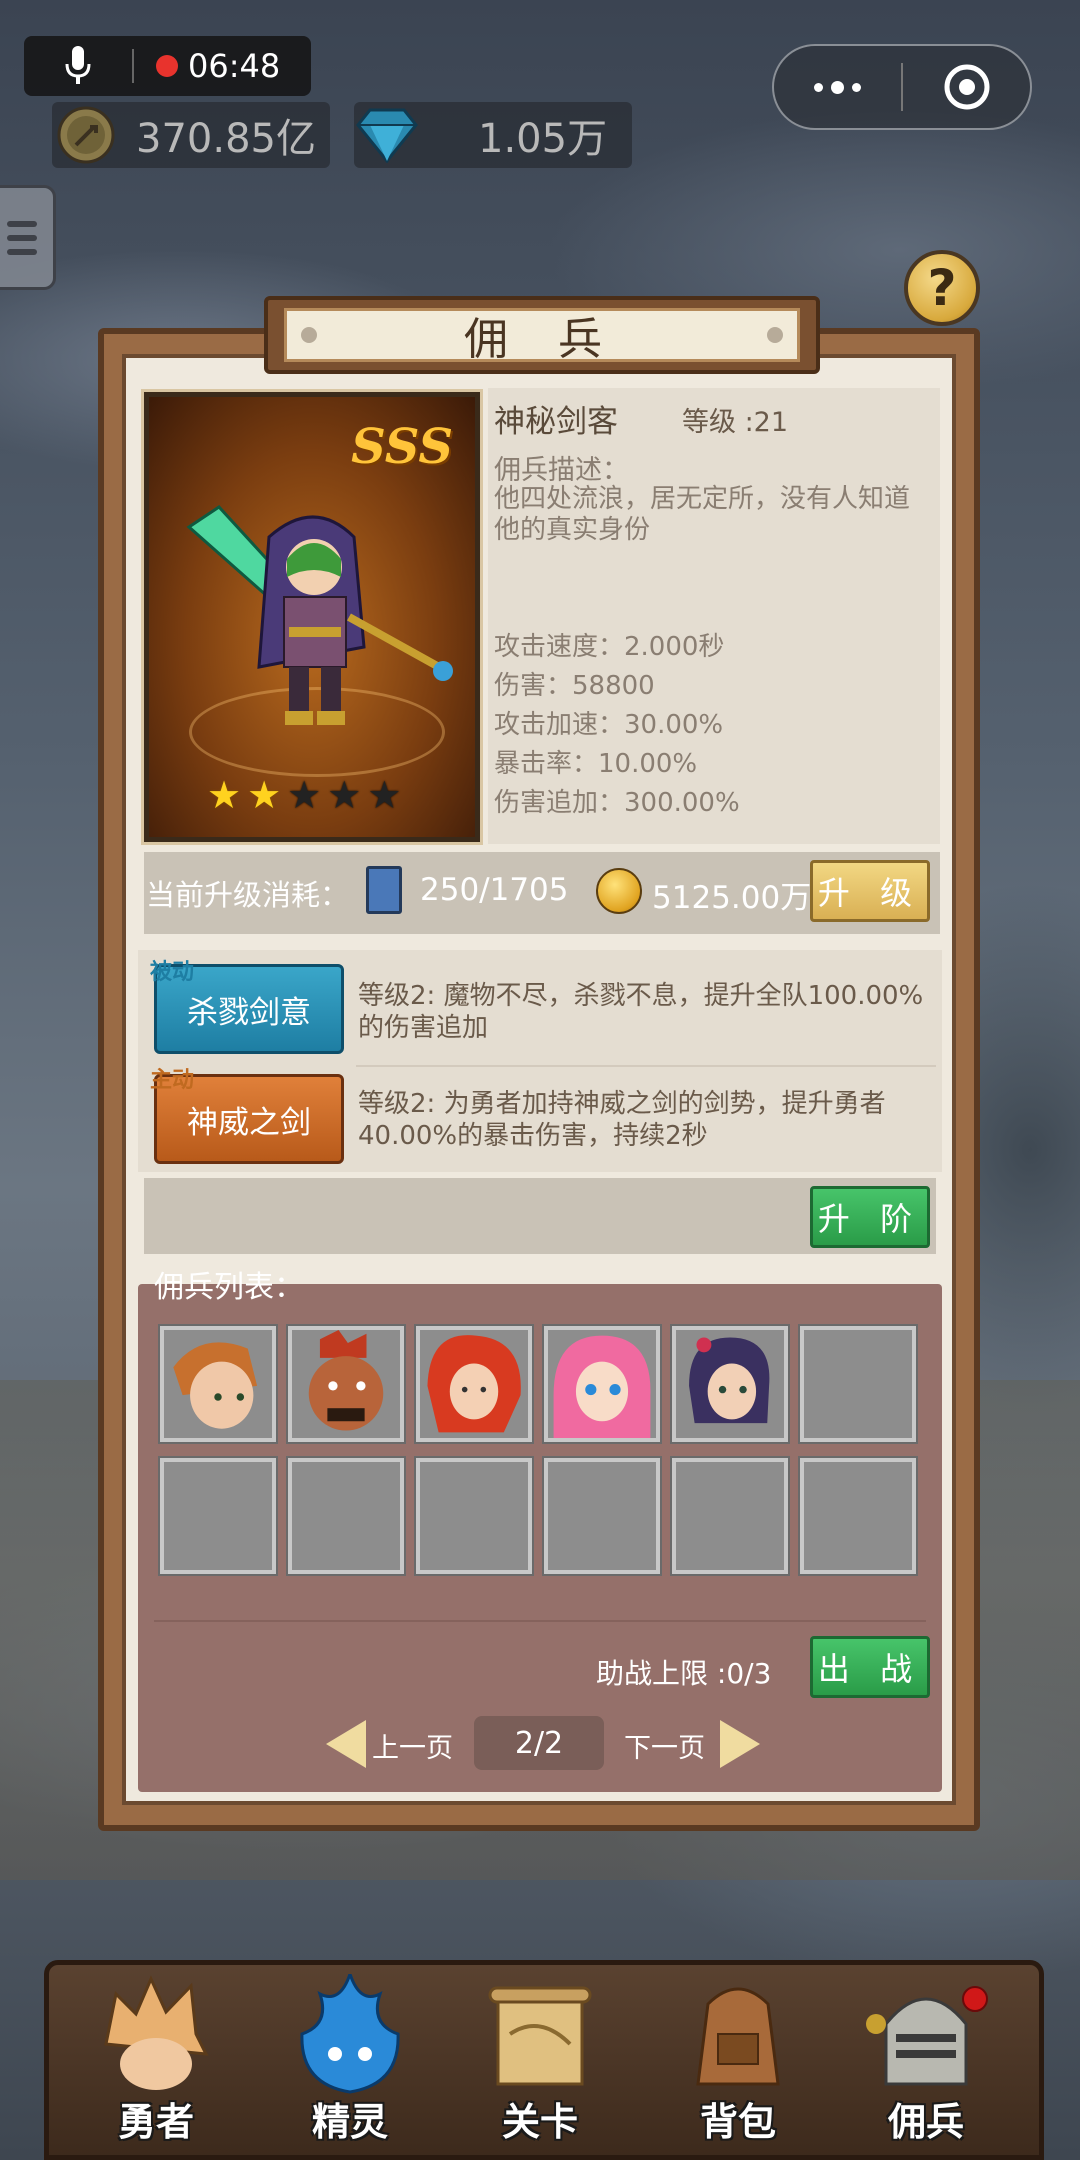  I want to click on hero-portrait-brute, so click(346, 1384).